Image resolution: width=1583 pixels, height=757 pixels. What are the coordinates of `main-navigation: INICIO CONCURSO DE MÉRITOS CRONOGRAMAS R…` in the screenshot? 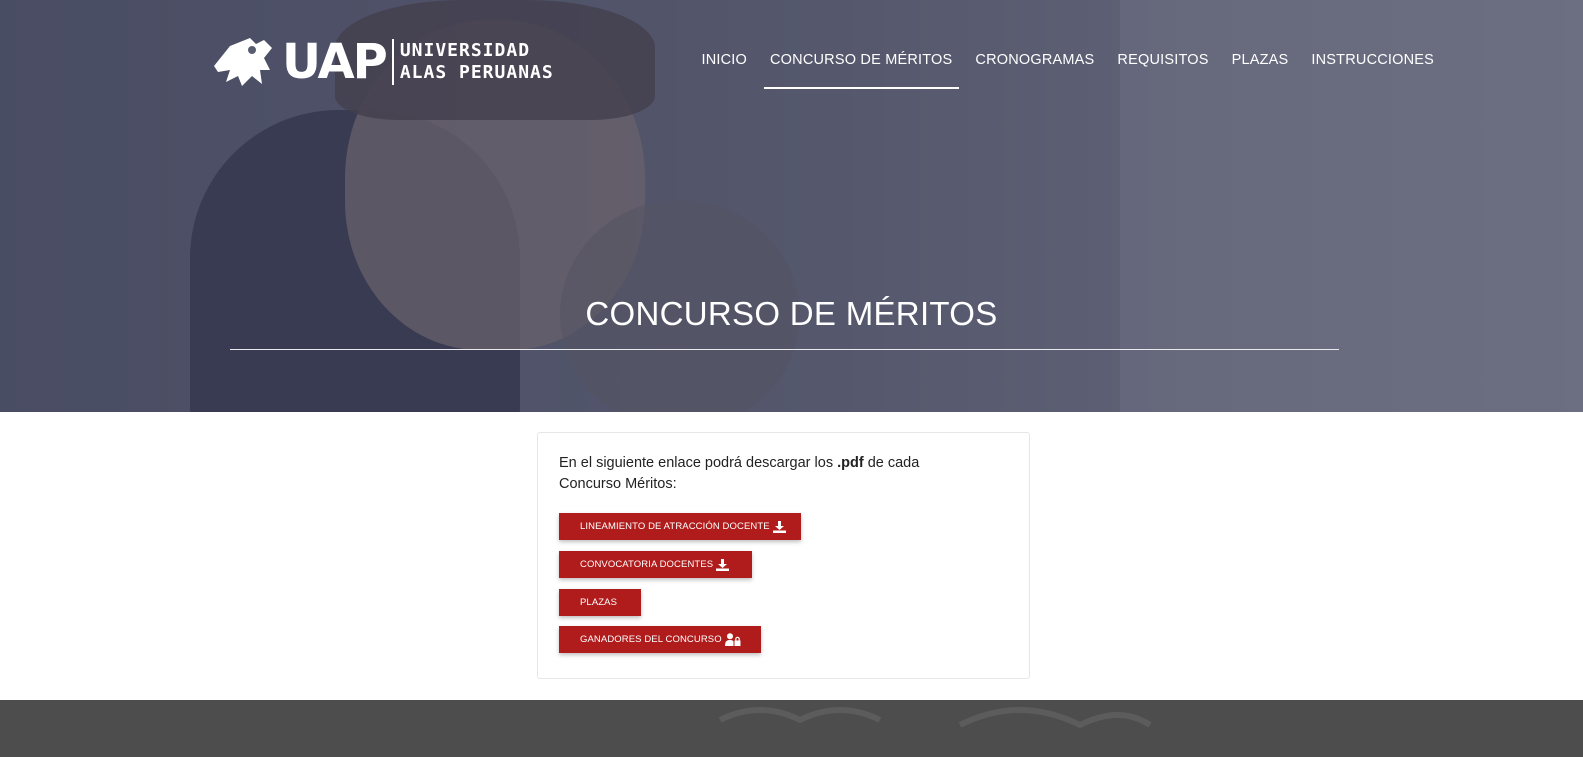 It's located at (1068, 69).